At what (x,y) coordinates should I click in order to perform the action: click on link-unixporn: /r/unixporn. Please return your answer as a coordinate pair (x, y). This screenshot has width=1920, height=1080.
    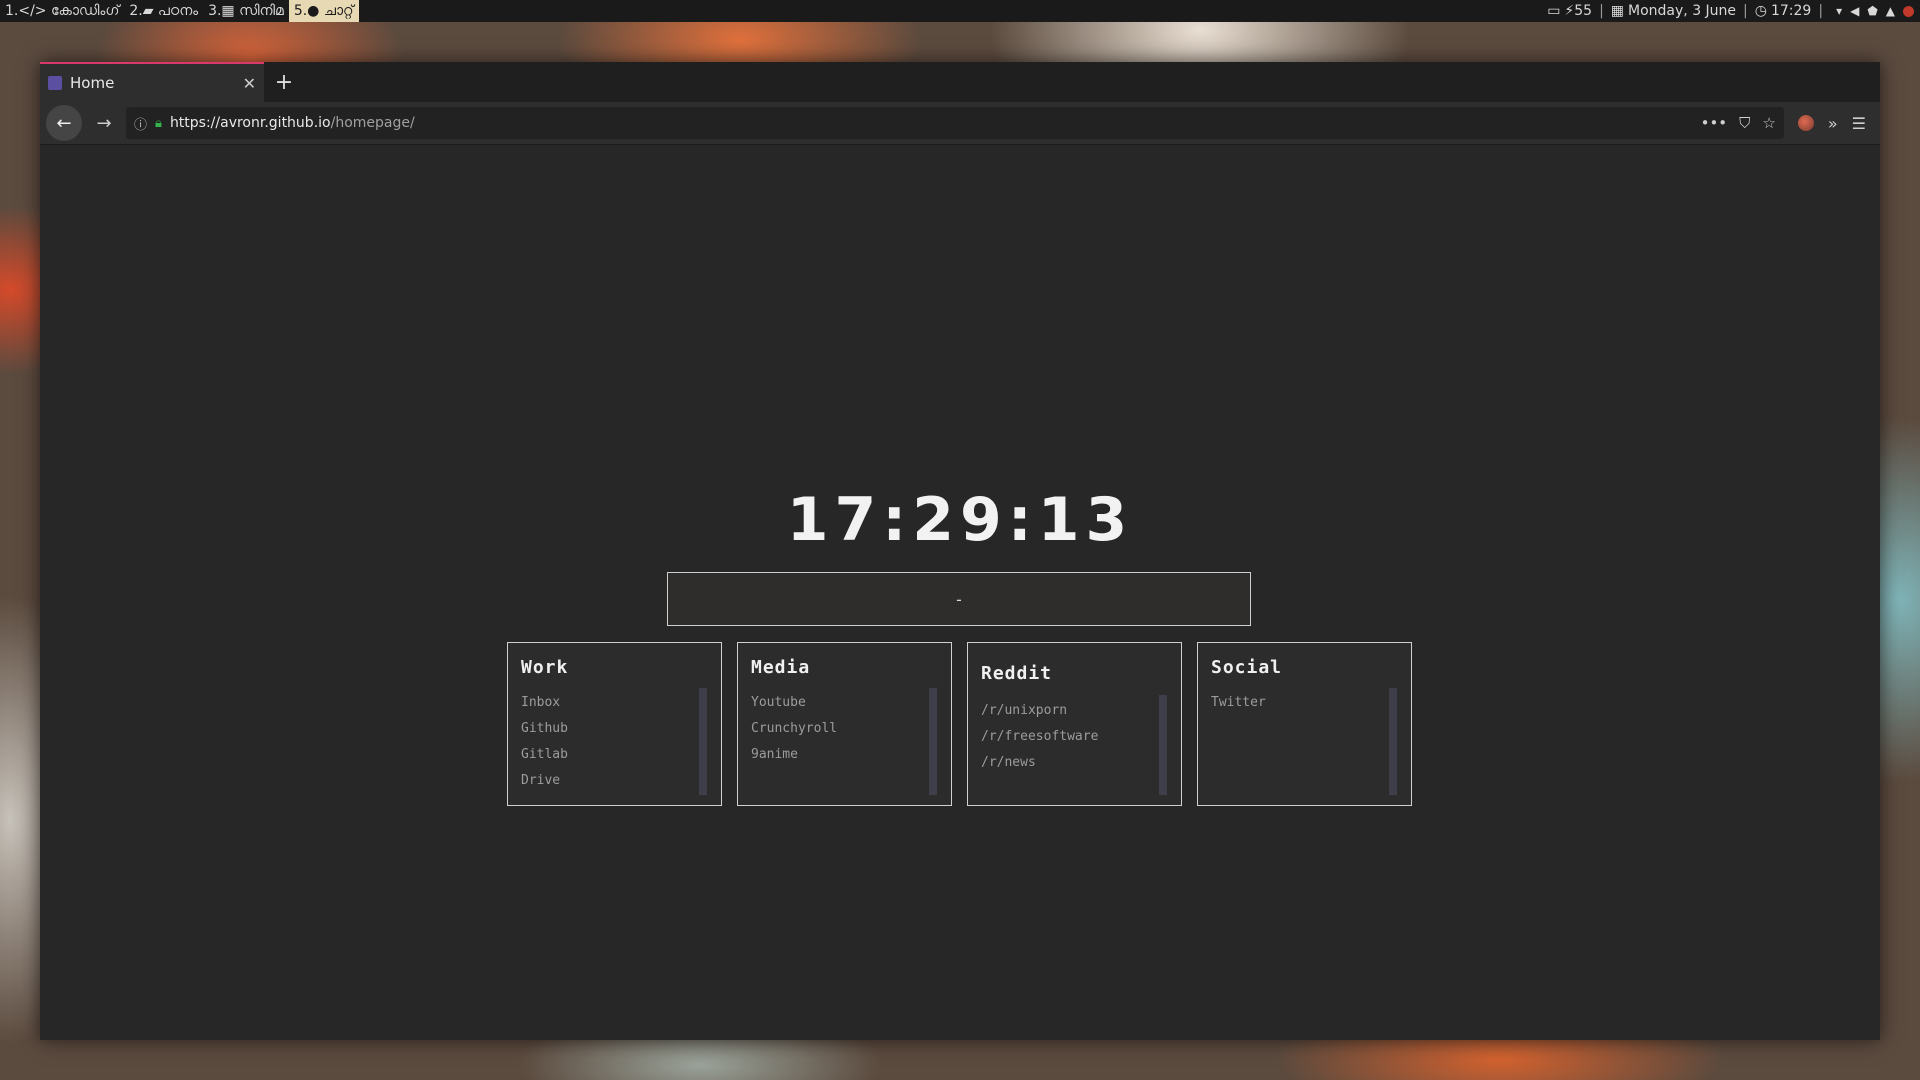
    Looking at the image, I should click on (1074, 711).